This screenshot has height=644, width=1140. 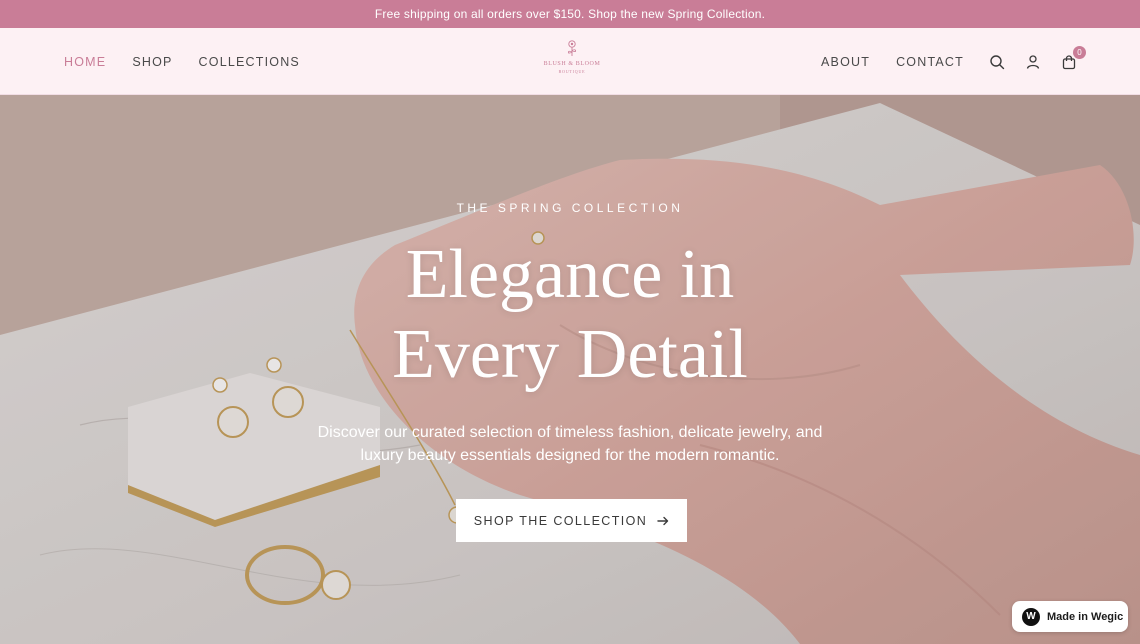 I want to click on flower-logo-icon, so click(x=572, y=48).